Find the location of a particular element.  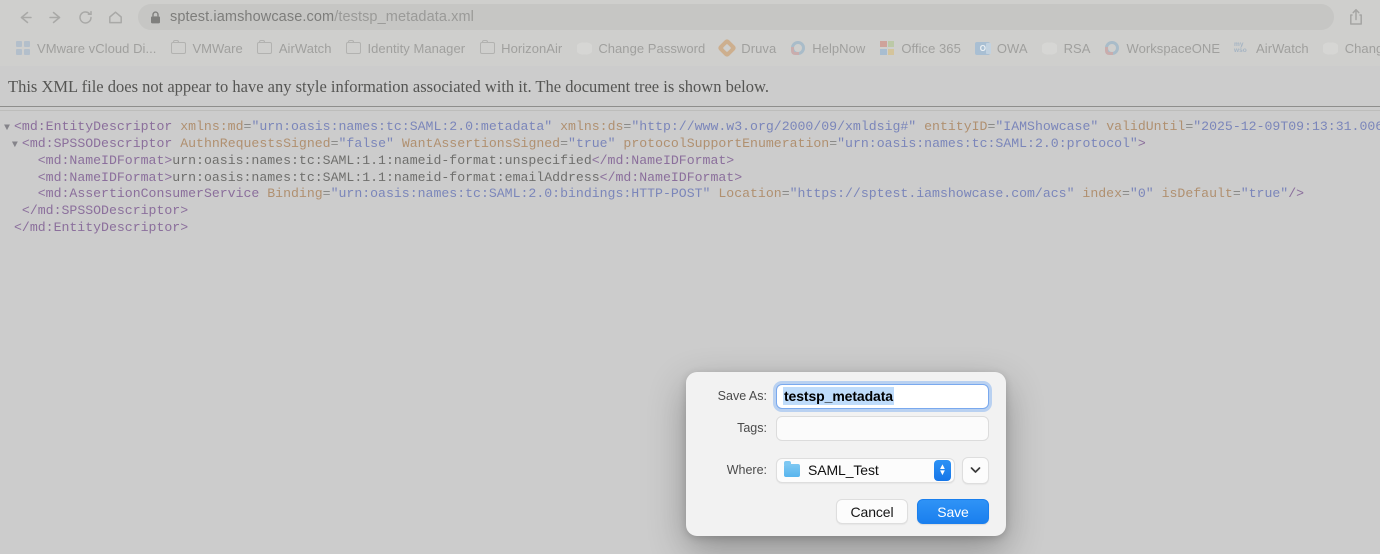

bookmark-rsa: RSA is located at coordinates (1066, 48).